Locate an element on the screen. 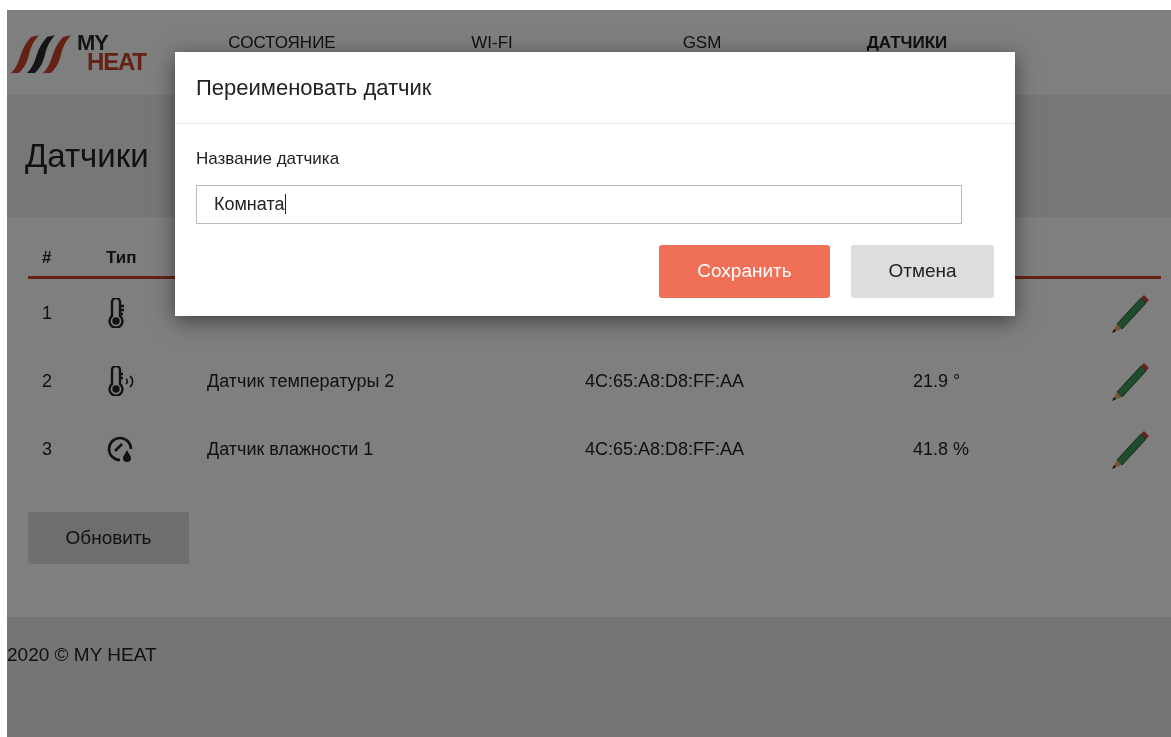  name-field: Комната is located at coordinates (579, 204).